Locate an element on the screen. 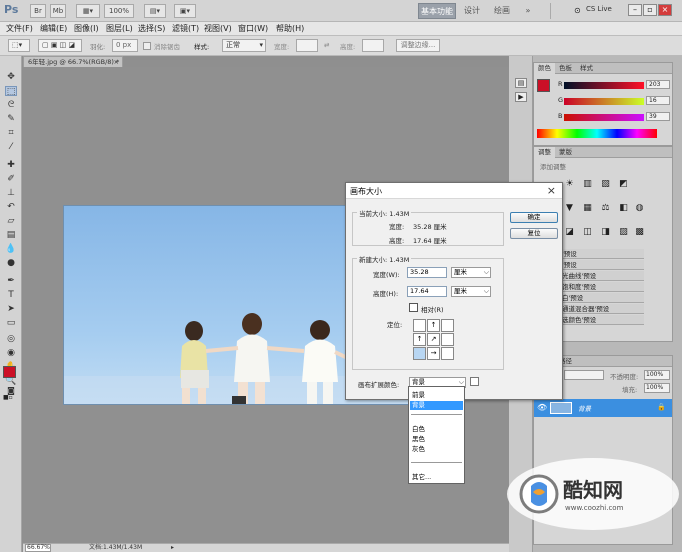 This screenshot has width=682, height=552. workspace-tab-painting: 绘画 is located at coordinates (502, 11).